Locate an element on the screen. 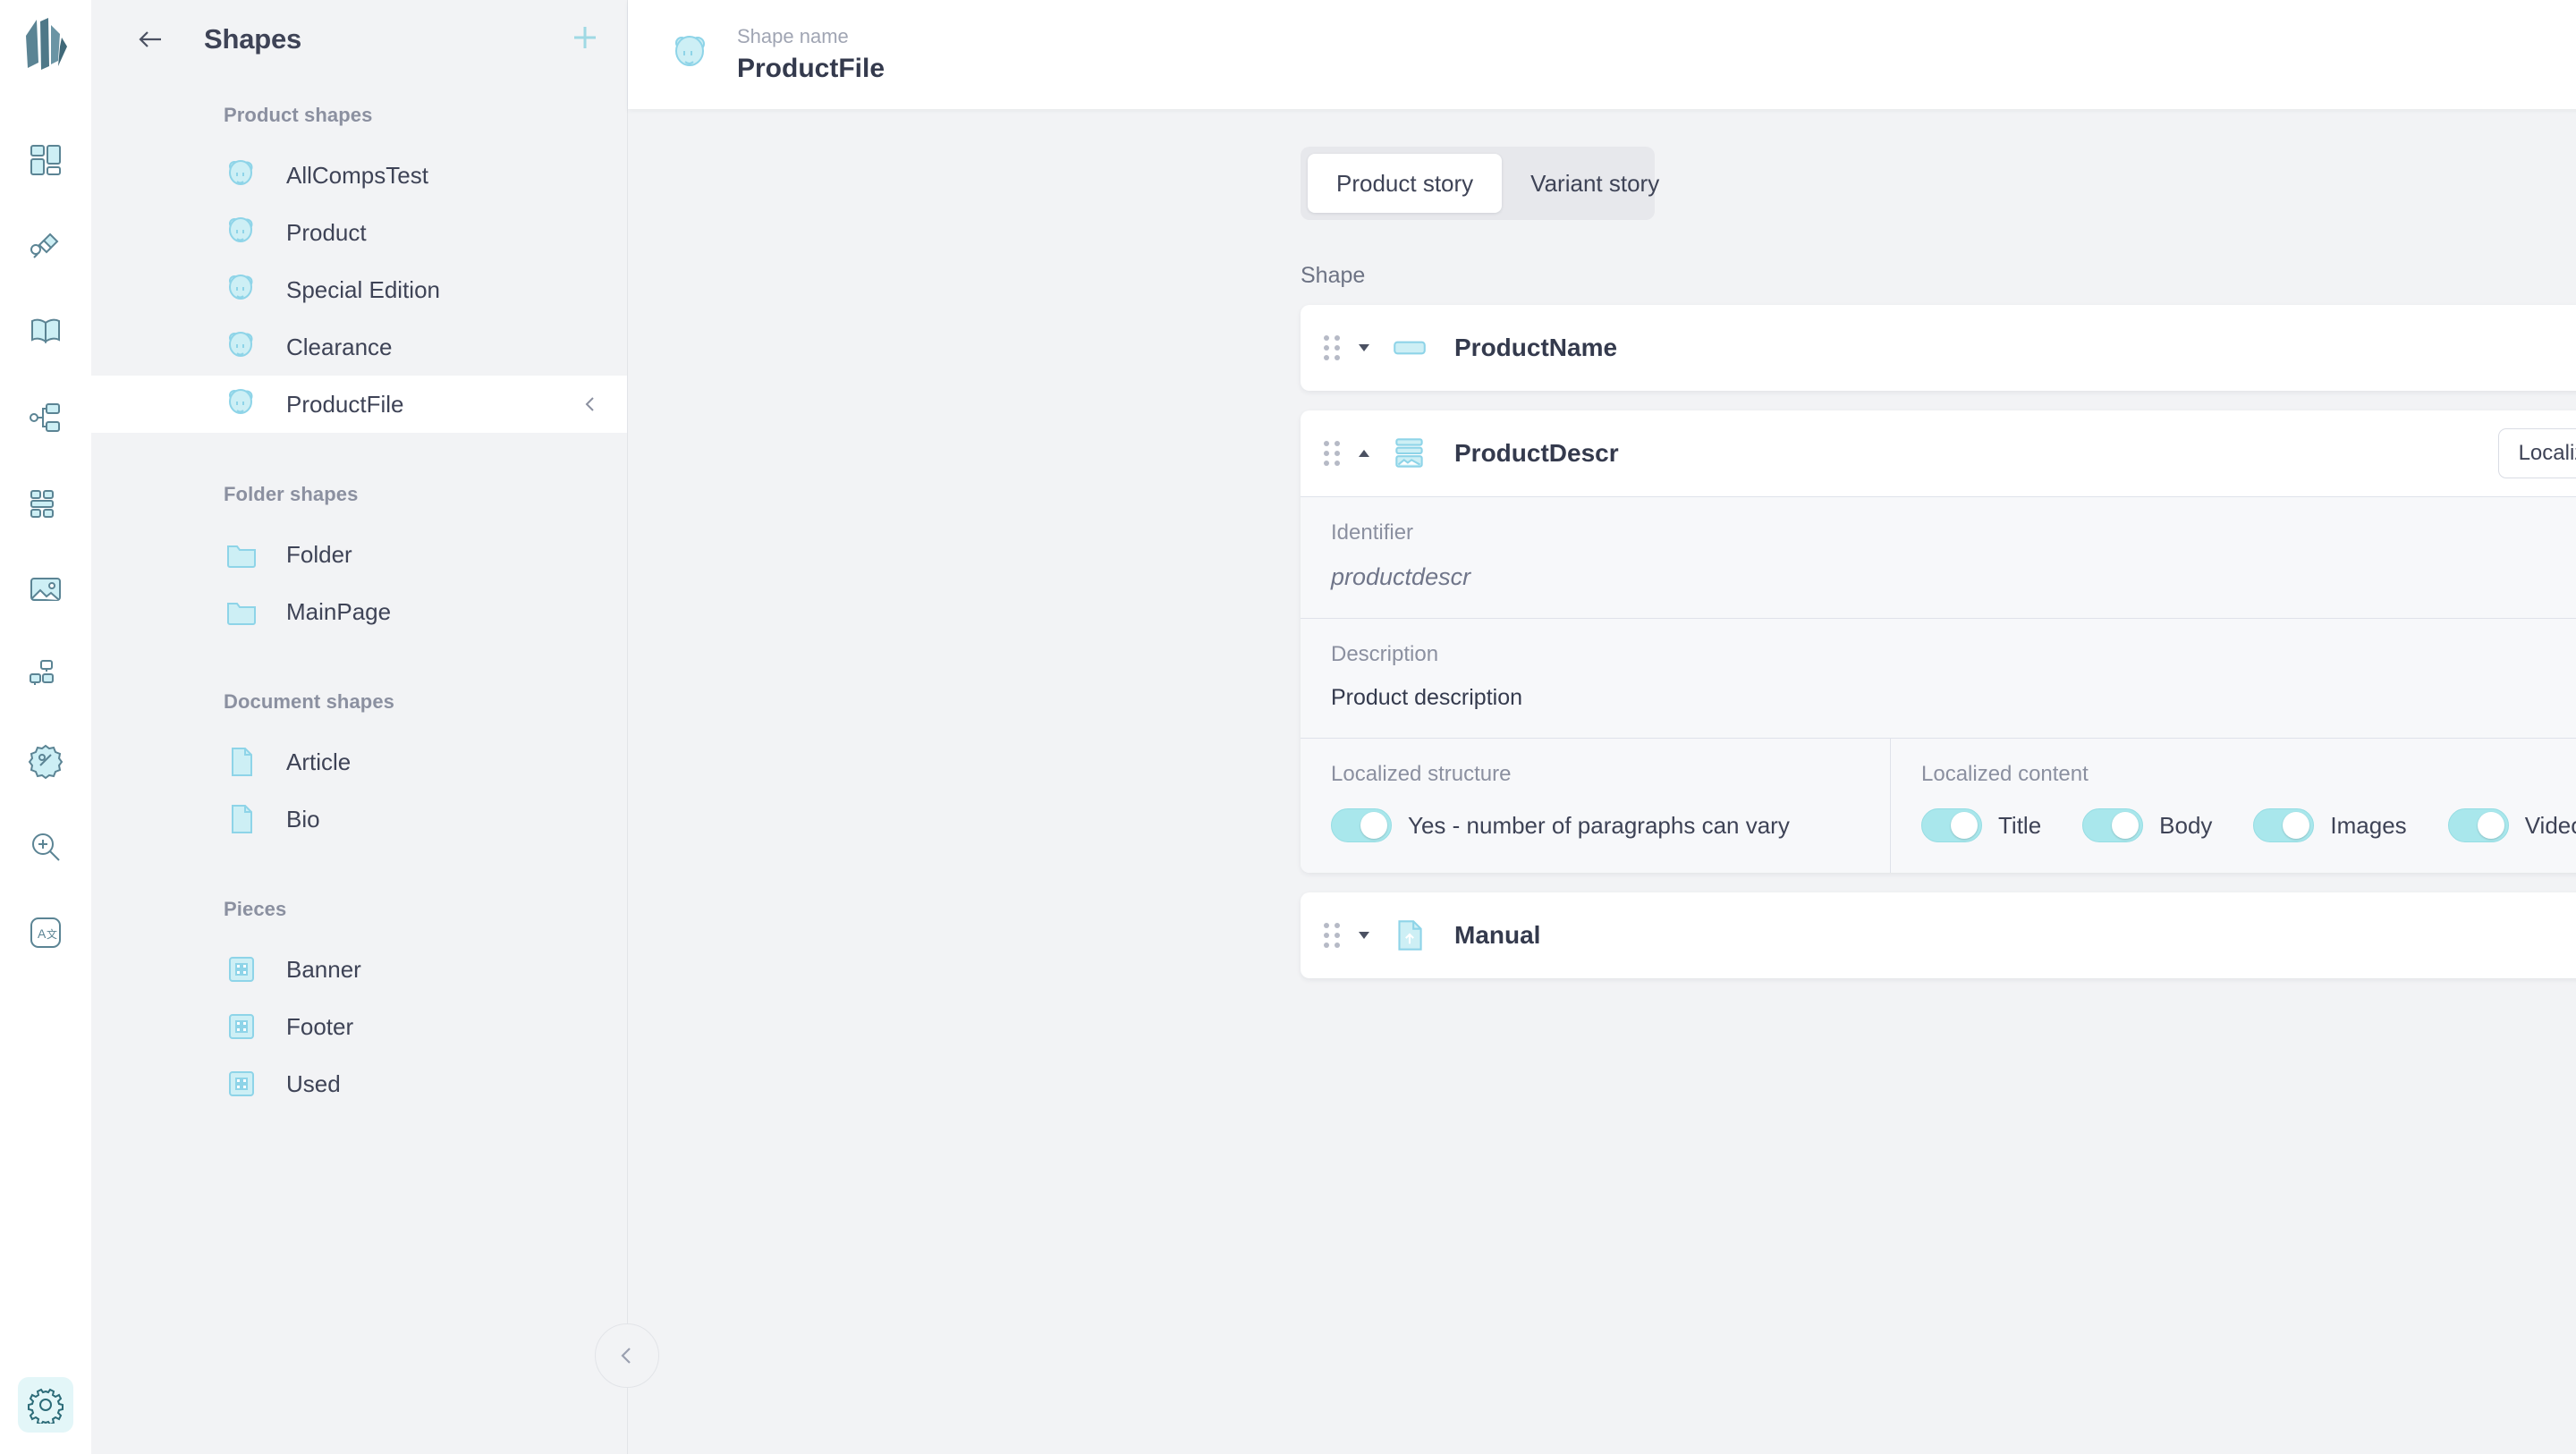 The height and width of the screenshot is (1454, 2576). sidebar-header: Shapes is located at coordinates (359, 39).